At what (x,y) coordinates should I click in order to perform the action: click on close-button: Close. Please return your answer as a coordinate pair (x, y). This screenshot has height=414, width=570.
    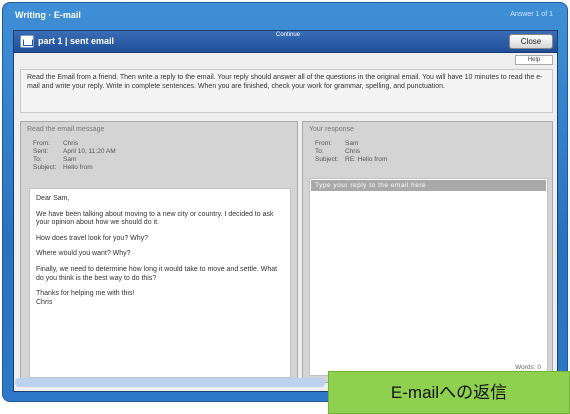
    Looking at the image, I should click on (531, 41).